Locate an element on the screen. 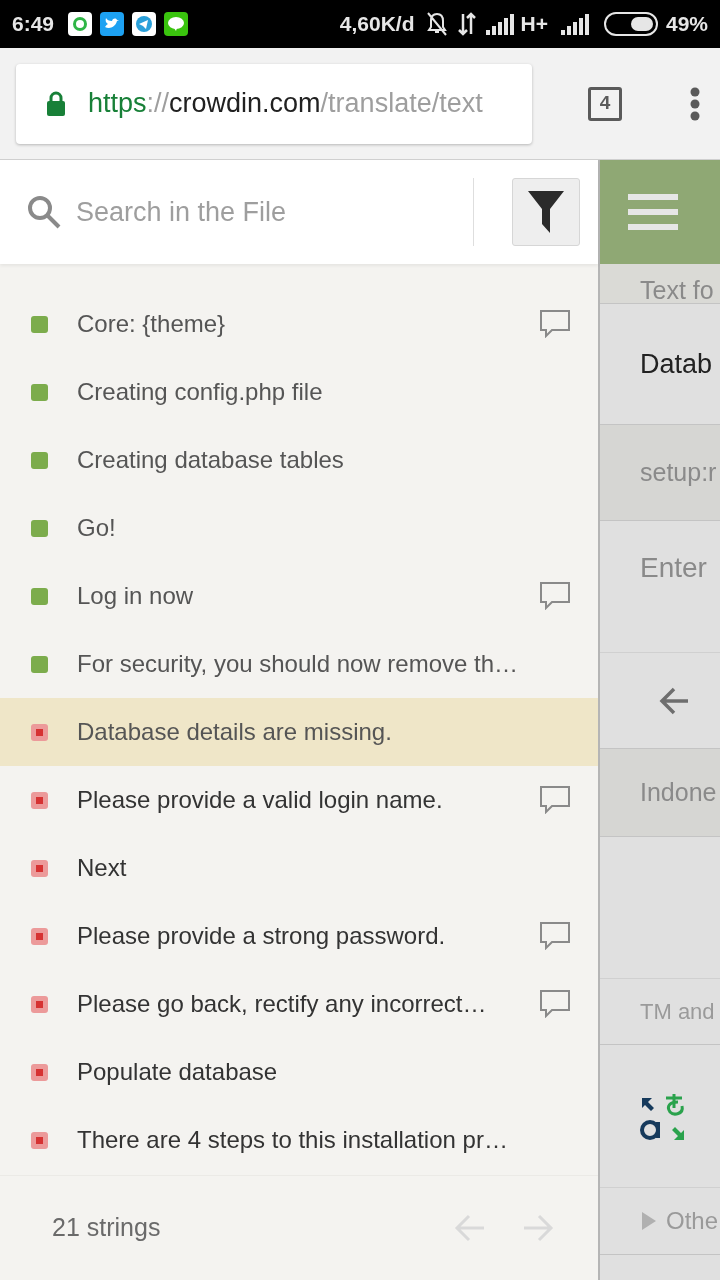 This screenshot has height=1280, width=720. filter-icon is located at coordinates (546, 212).